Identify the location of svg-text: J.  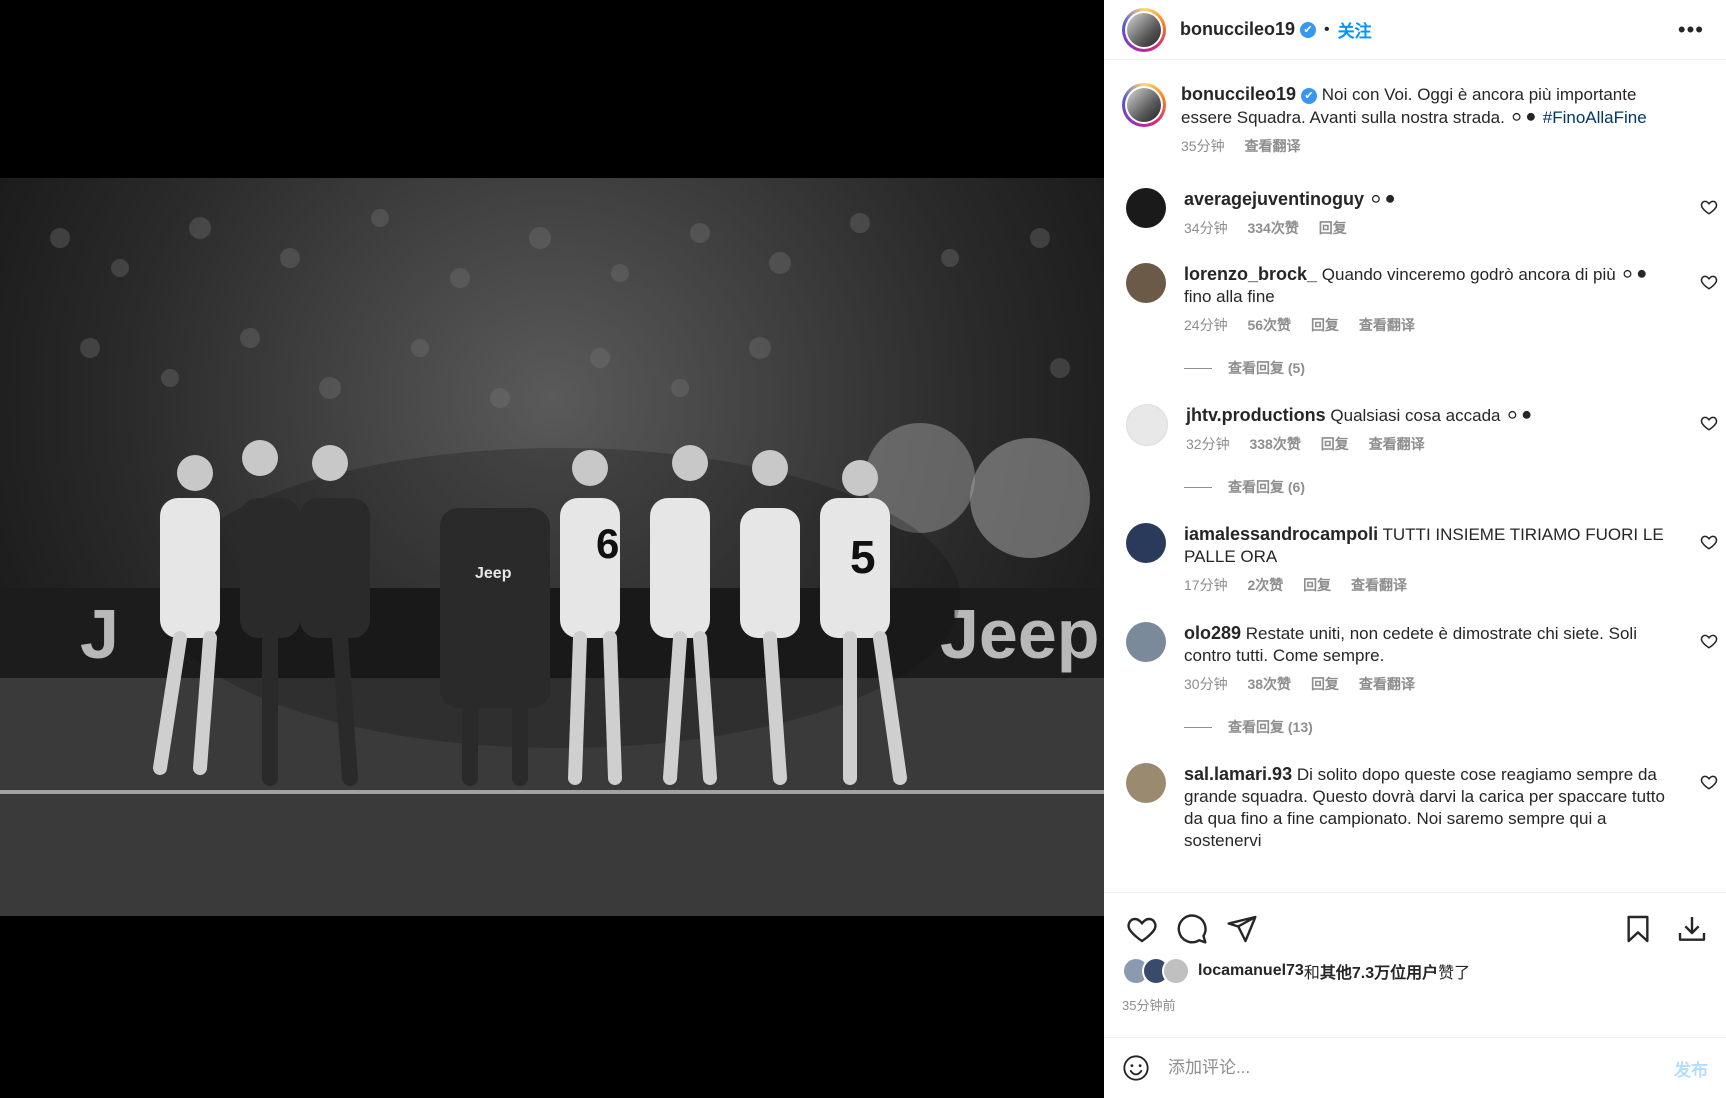
(99, 634).